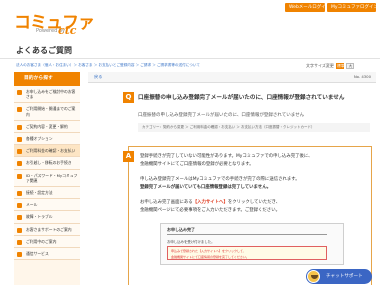 This screenshot has width=380, height=285. What do you see at coordinates (57, 23) in the screenshot?
I see `logo: コミュファ Powered by ctc` at bounding box center [57, 23].